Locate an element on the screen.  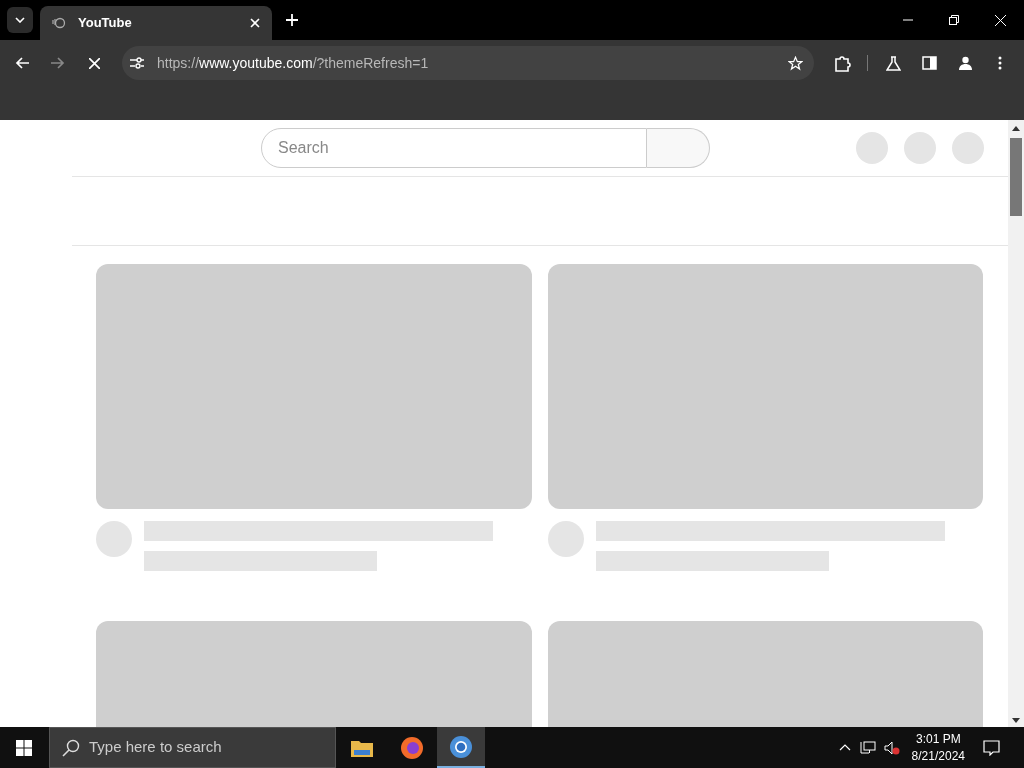
browser-tab: YouTube is located at coordinates (156, 23).